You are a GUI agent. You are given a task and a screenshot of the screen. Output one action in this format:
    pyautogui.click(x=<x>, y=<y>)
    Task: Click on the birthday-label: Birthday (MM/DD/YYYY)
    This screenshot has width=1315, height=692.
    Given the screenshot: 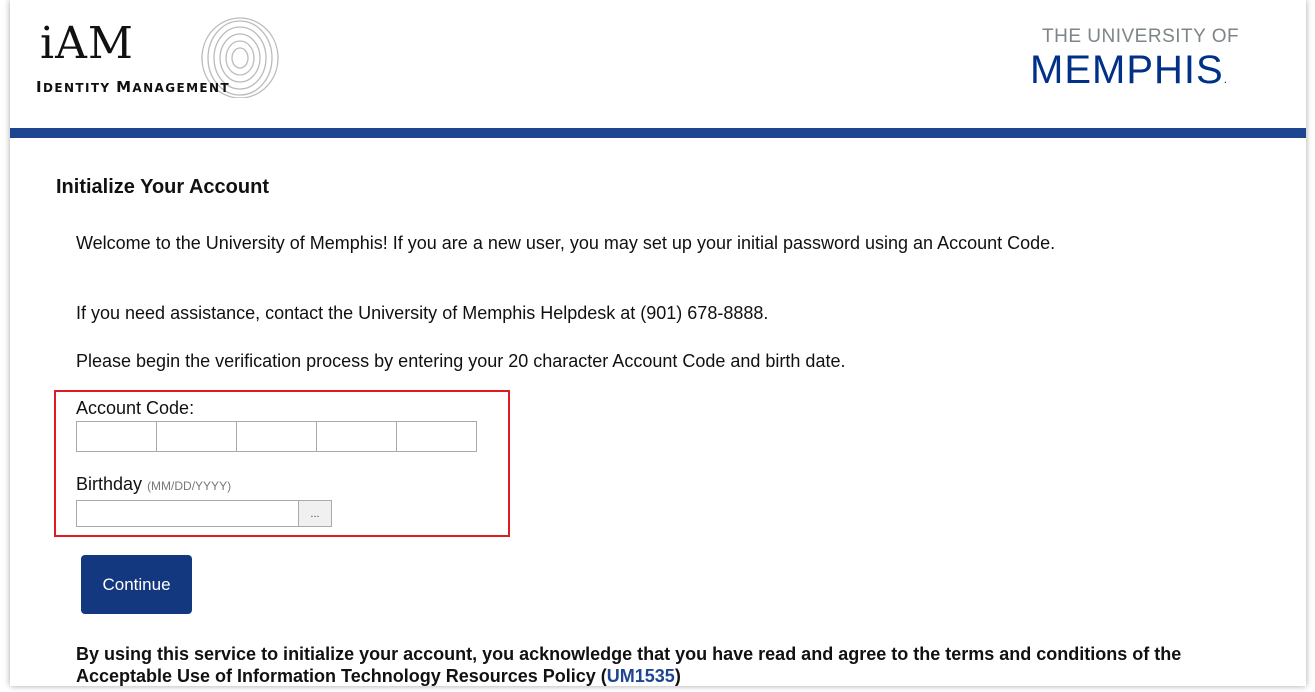 What is the action you would take?
    pyautogui.click(x=154, y=484)
    